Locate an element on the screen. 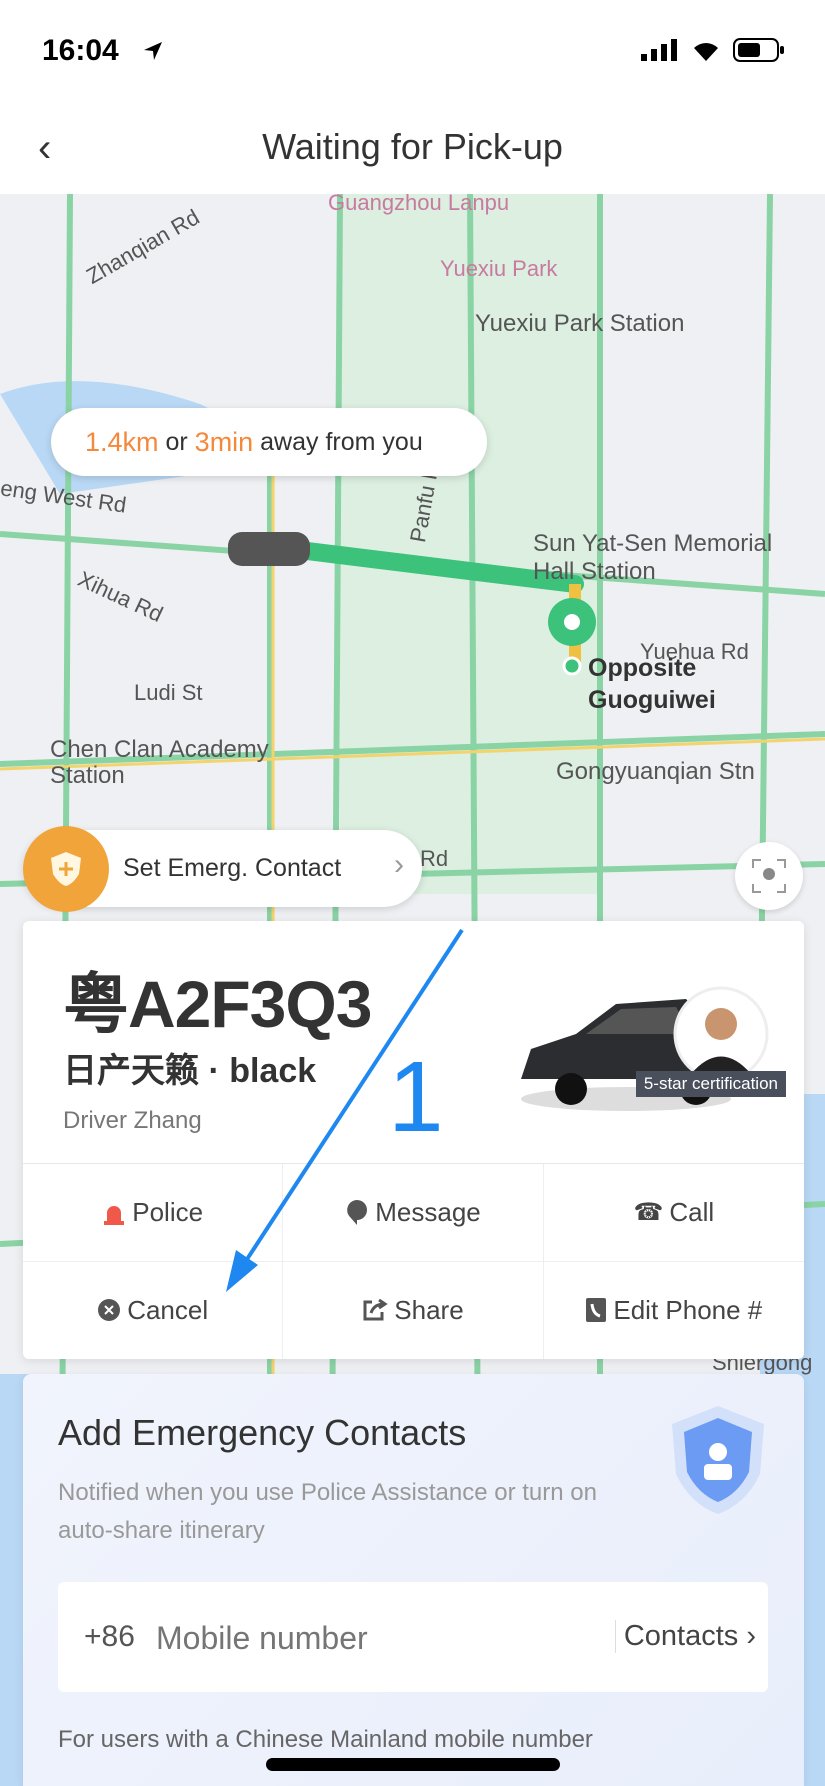 This screenshot has height=1786, width=825. call-label: Call is located at coordinates (692, 1211).